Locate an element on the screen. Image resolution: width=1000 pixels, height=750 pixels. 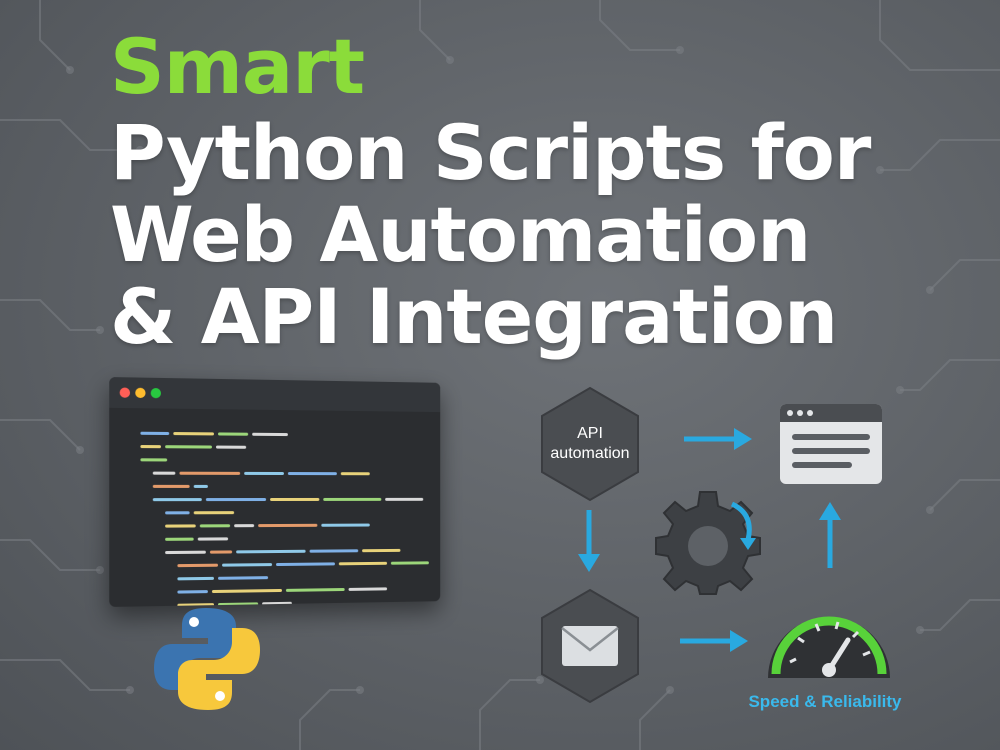
headline-line-3: & API Integration is located at coordinates (474, 316).